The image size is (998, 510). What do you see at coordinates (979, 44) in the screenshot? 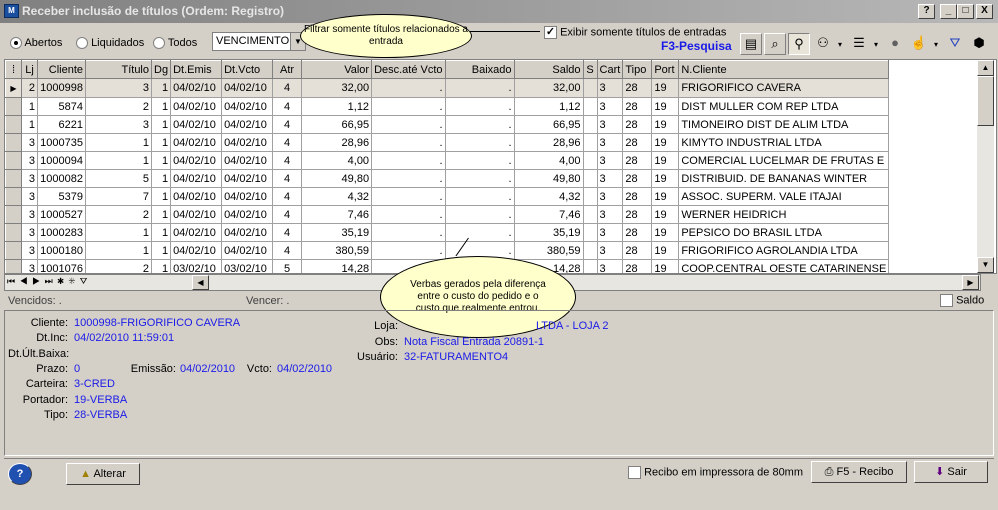
I see `cube-icon: ⬢` at bounding box center [979, 44].